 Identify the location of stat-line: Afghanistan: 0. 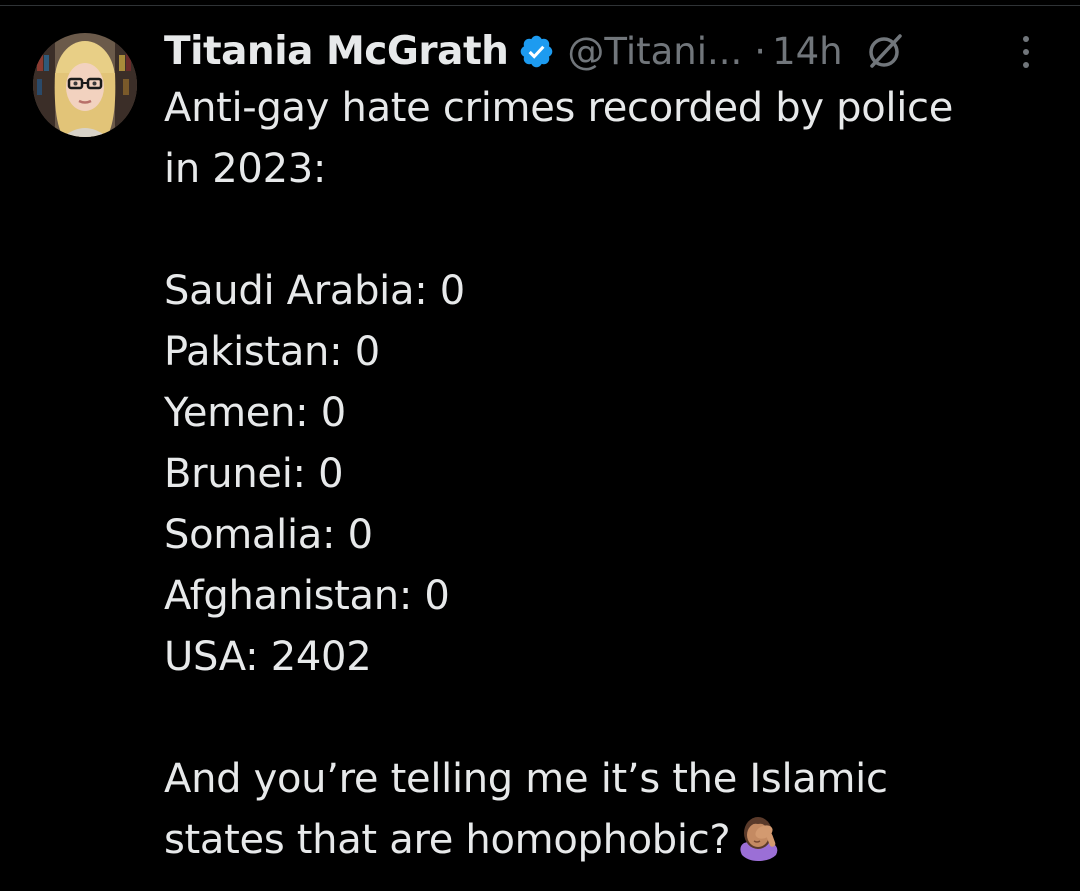
(307, 596).